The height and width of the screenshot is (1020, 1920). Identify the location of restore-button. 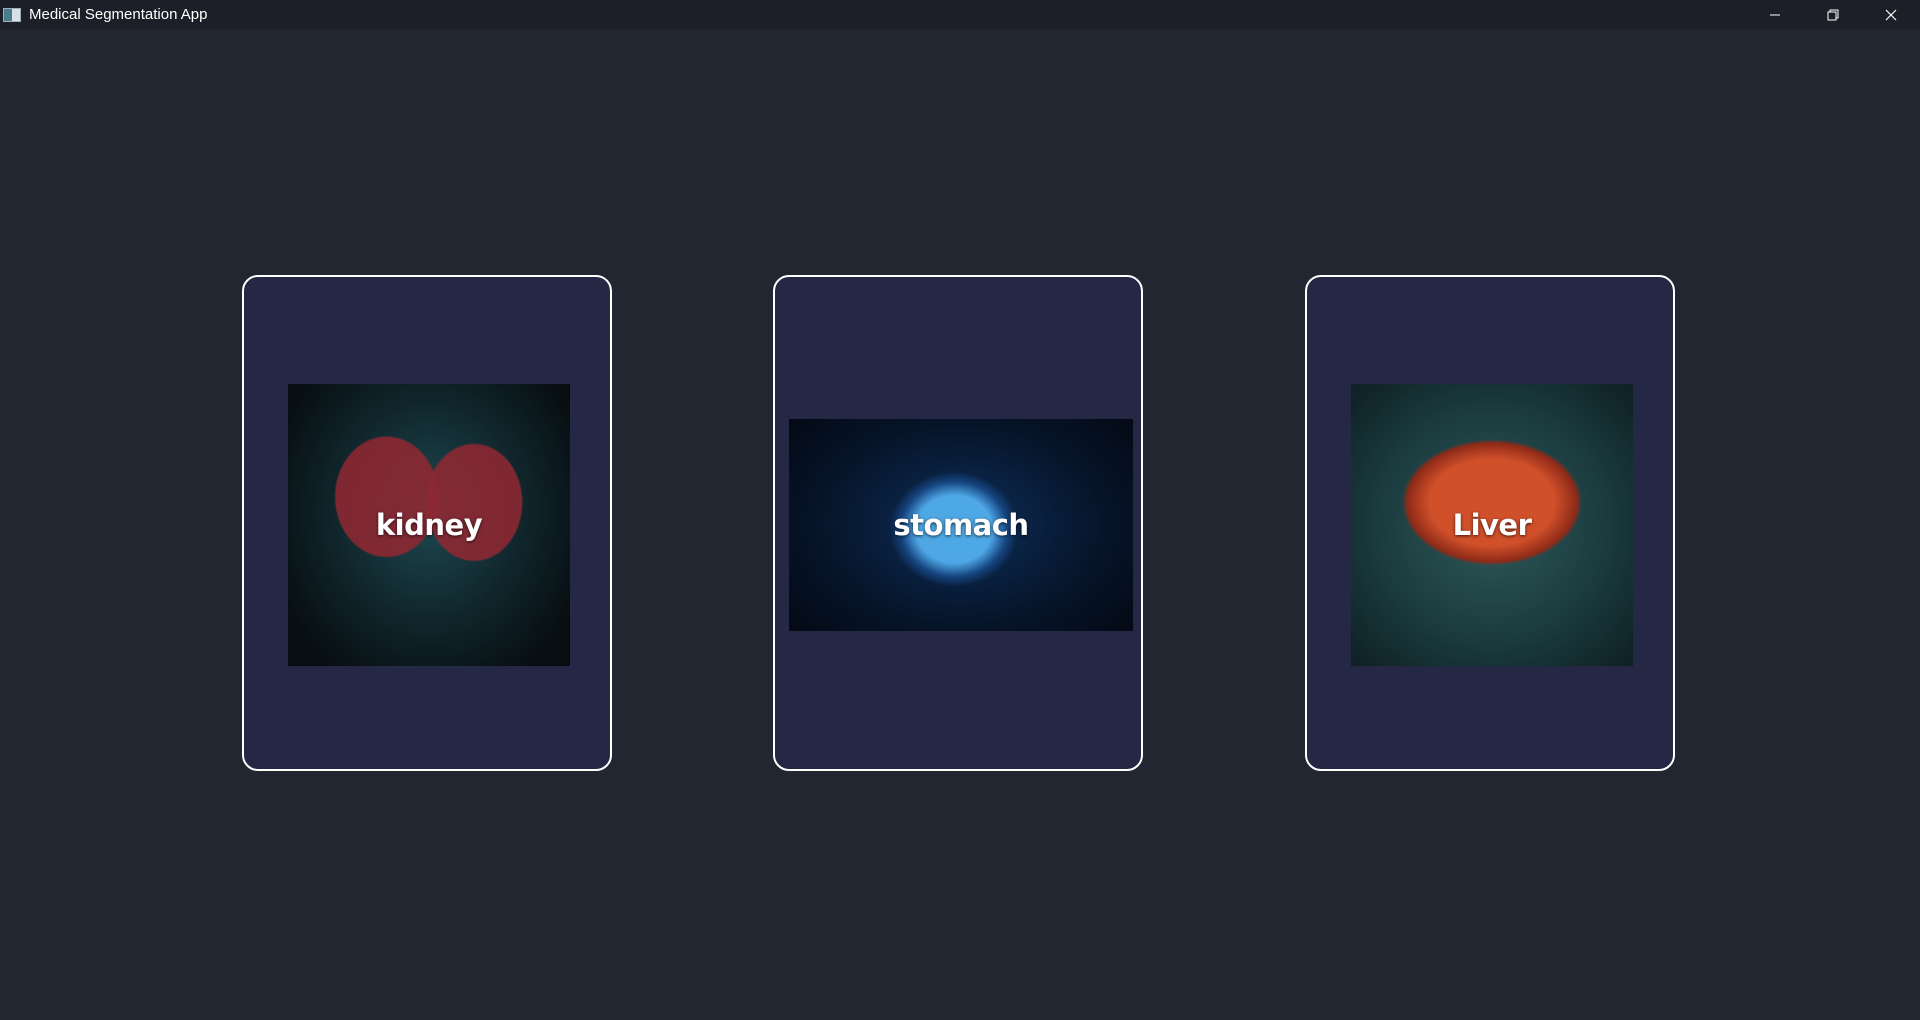
(1833, 14).